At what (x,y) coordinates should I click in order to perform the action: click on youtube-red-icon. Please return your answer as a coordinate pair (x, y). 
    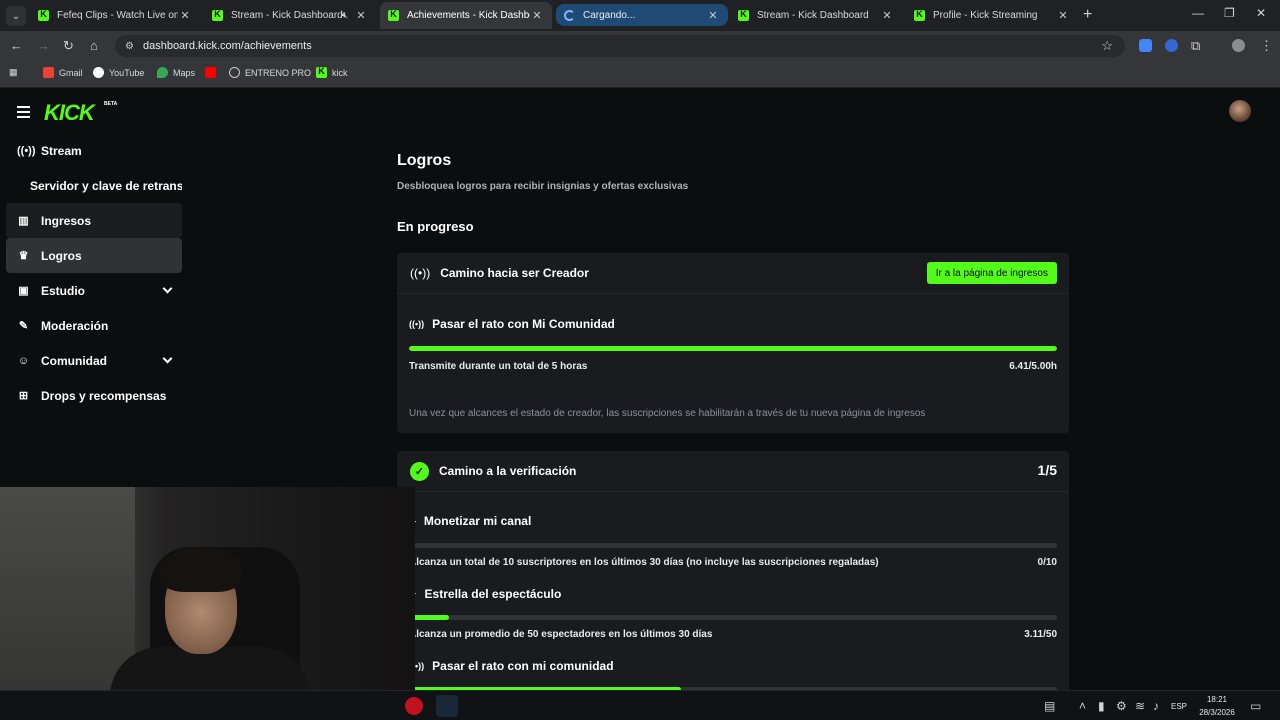
    Looking at the image, I should click on (210, 72).